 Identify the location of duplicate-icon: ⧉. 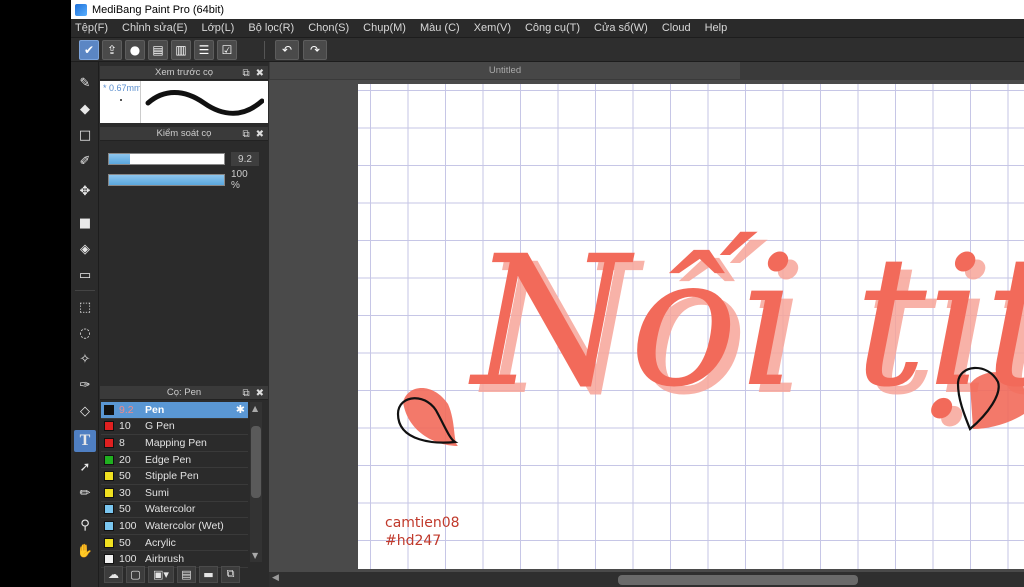
(230, 574).